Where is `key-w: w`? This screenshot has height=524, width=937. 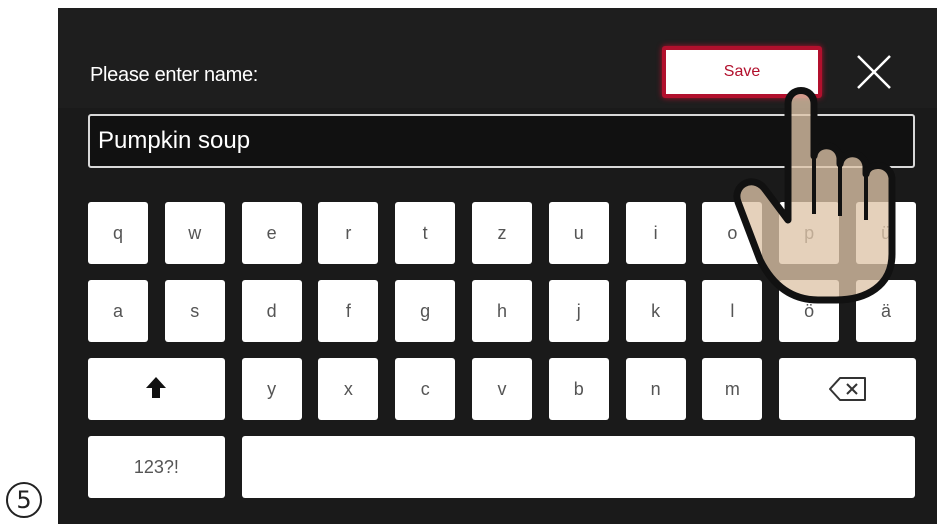
key-w: w is located at coordinates (194, 233).